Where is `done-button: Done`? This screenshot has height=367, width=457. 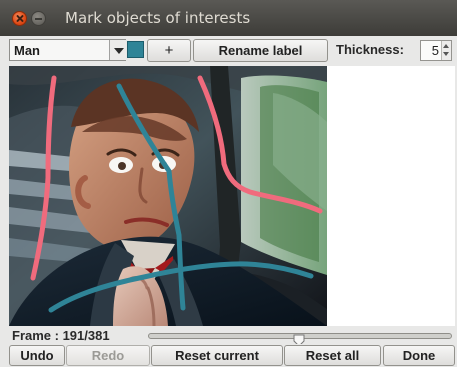 done-button: Done is located at coordinates (419, 355).